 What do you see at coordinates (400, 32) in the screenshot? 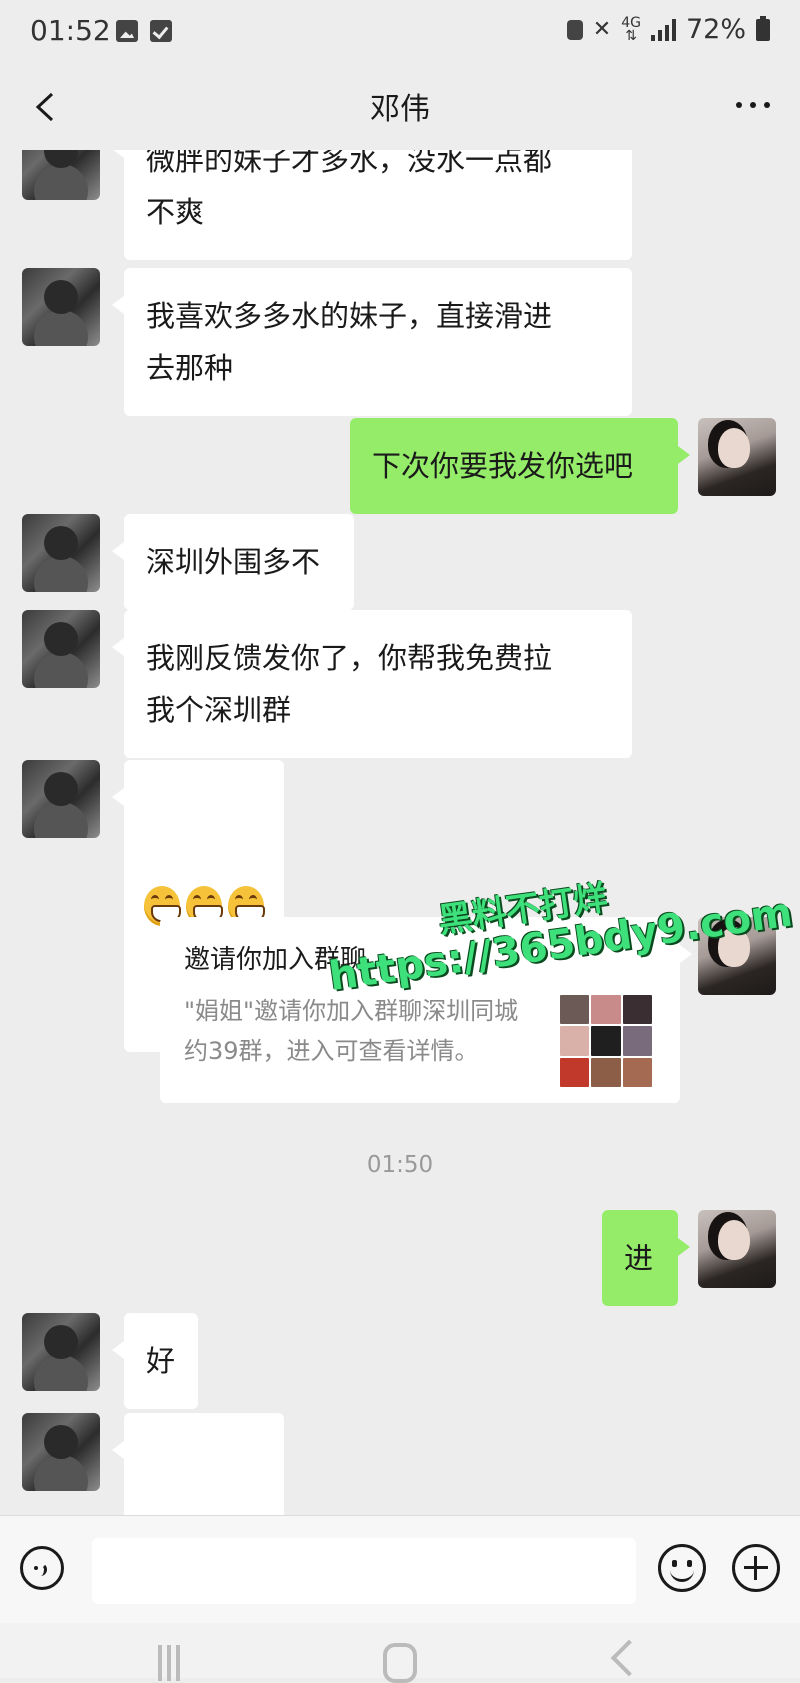
I see `status-bar: 01:52 ✕ 4G ⇅ 72%` at bounding box center [400, 32].